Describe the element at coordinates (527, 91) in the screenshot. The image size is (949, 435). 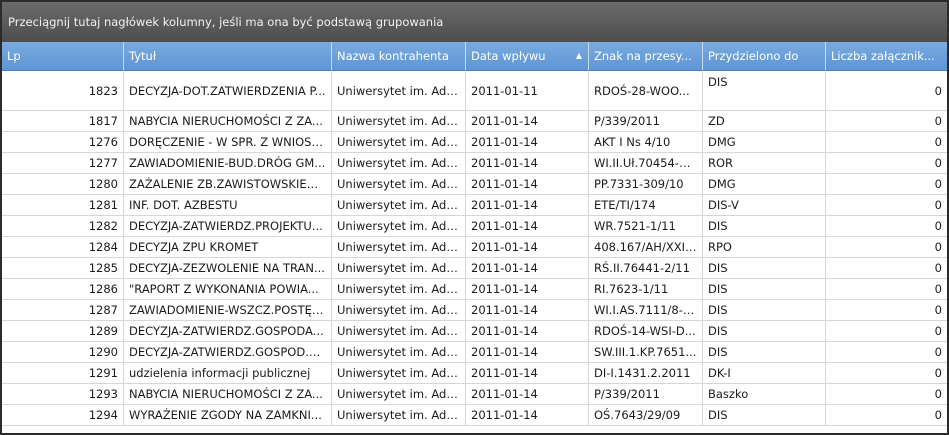
I see `cell-data-wplywu: 2011-01-11` at that location.